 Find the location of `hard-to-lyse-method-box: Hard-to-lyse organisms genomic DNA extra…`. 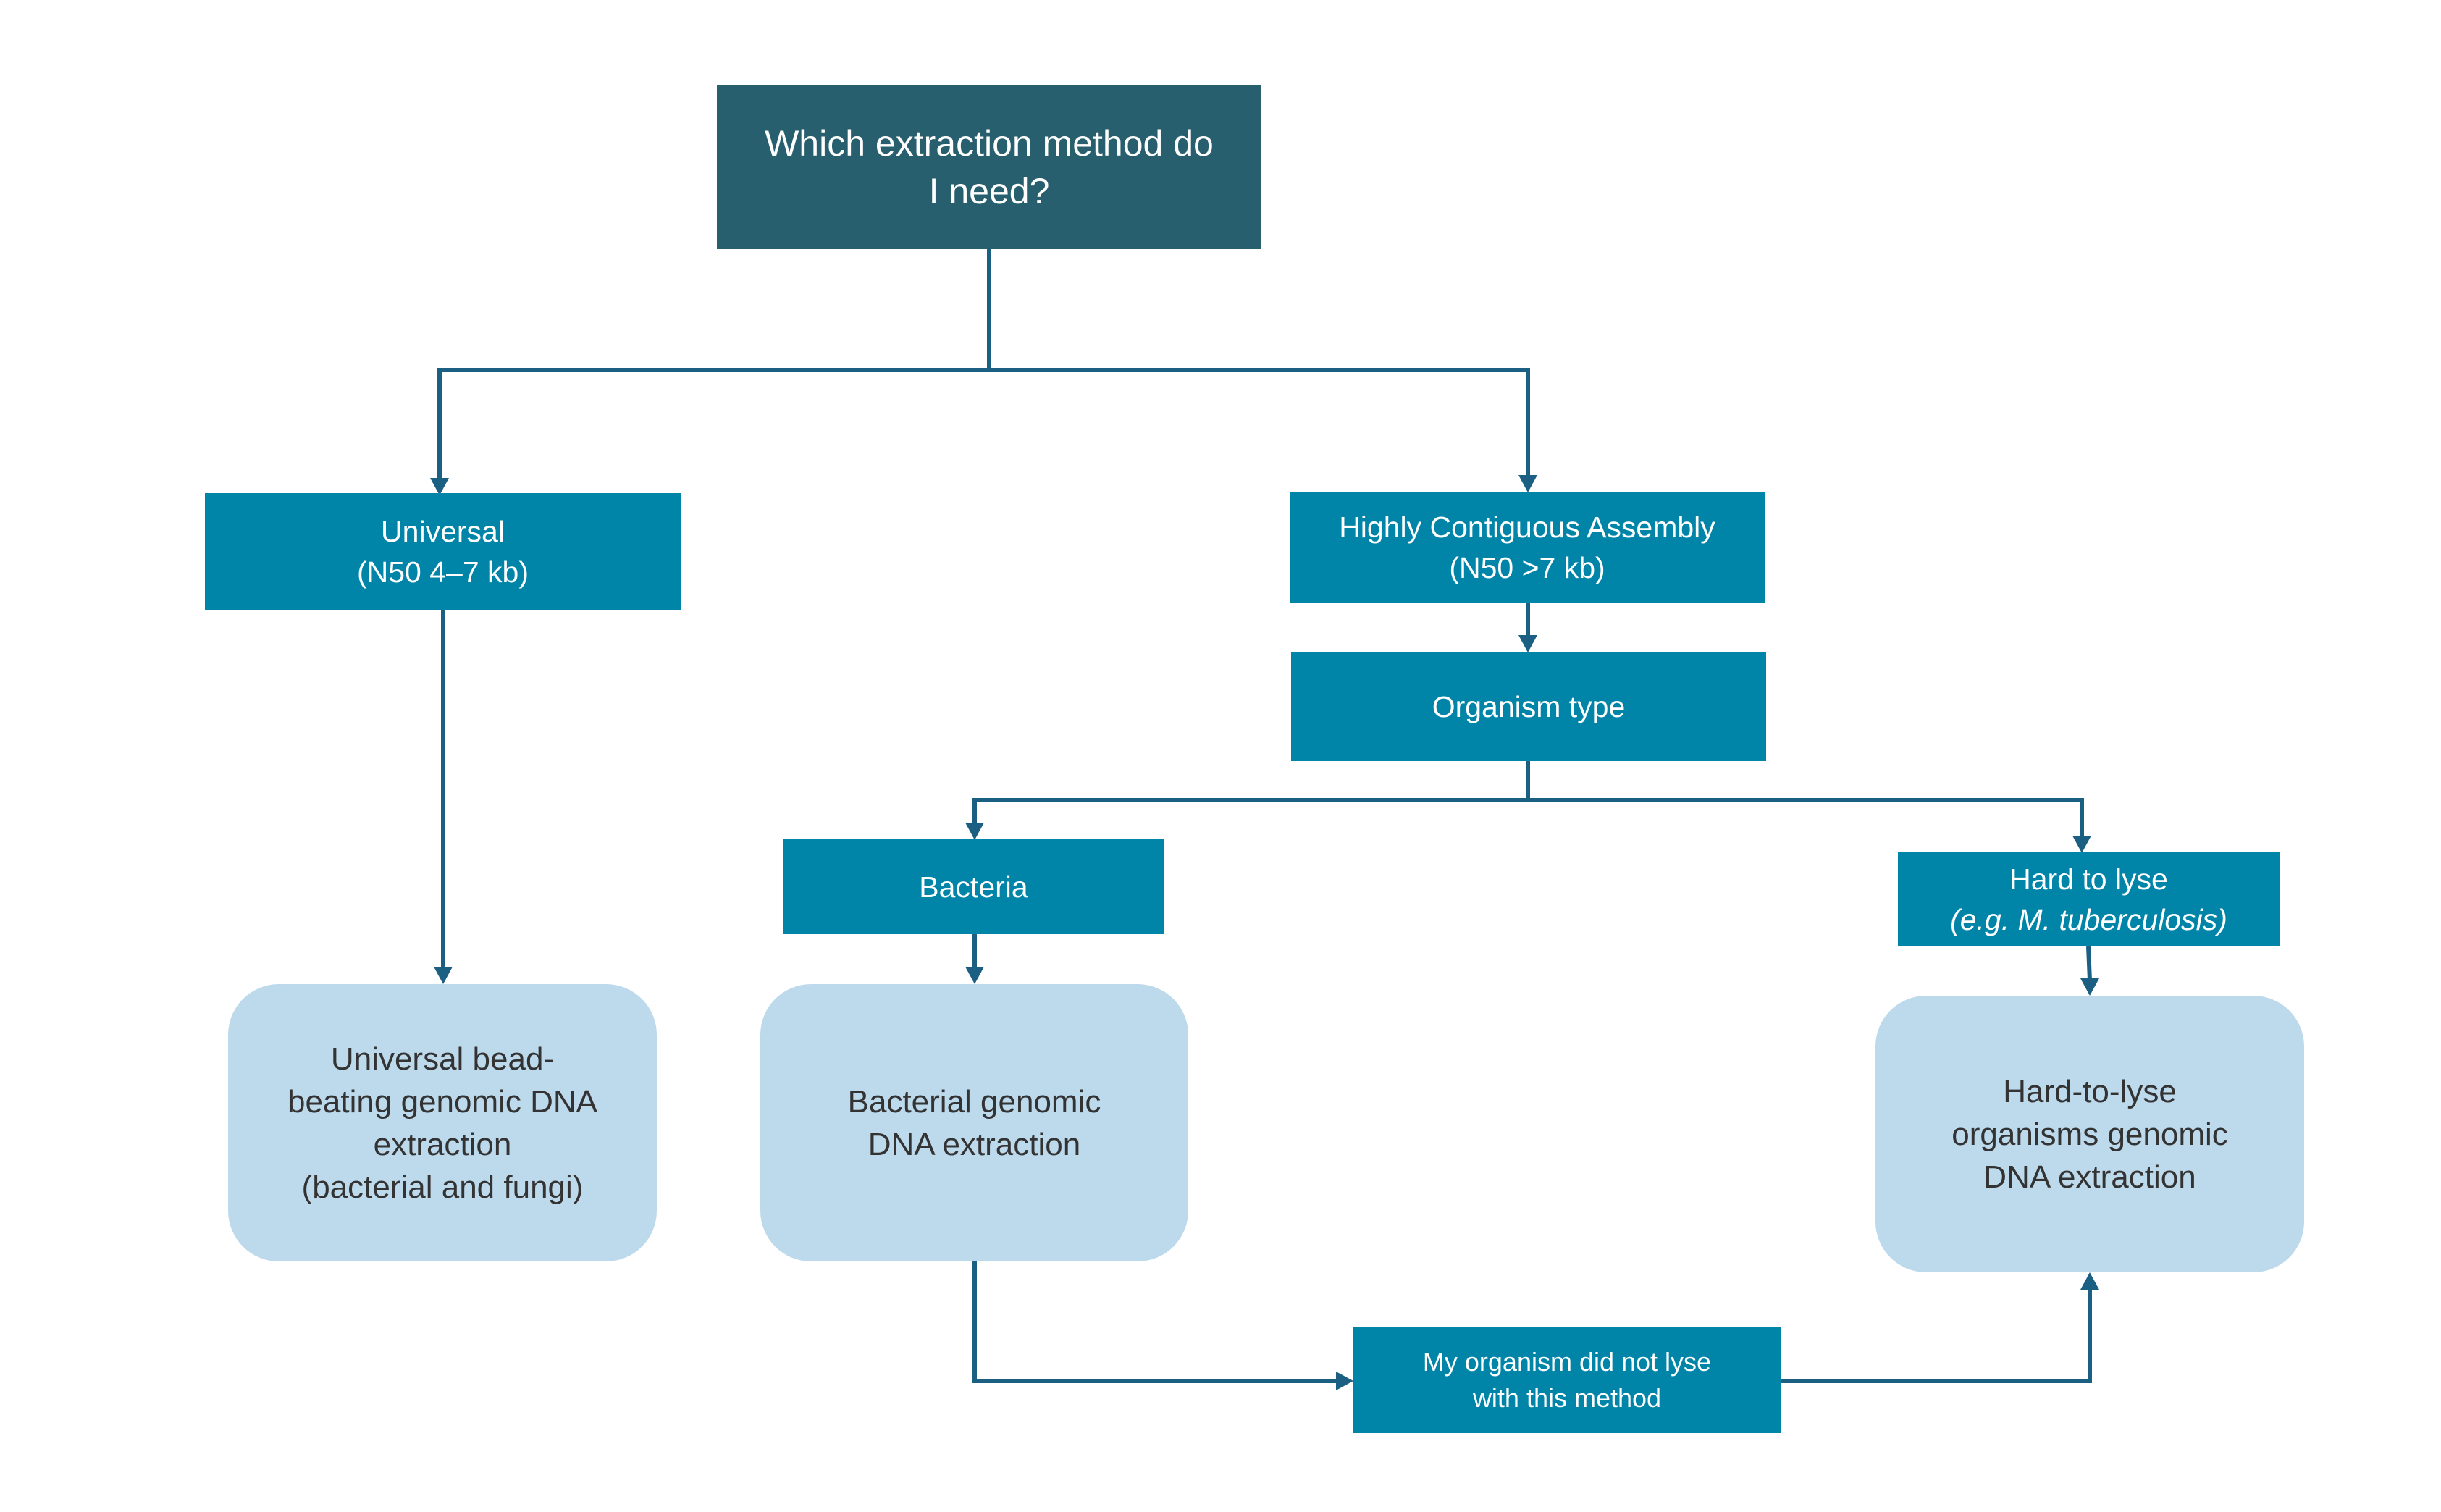

hard-to-lyse-method-box: Hard-to-lyse organisms genomic DNA extra… is located at coordinates (2089, 1134).